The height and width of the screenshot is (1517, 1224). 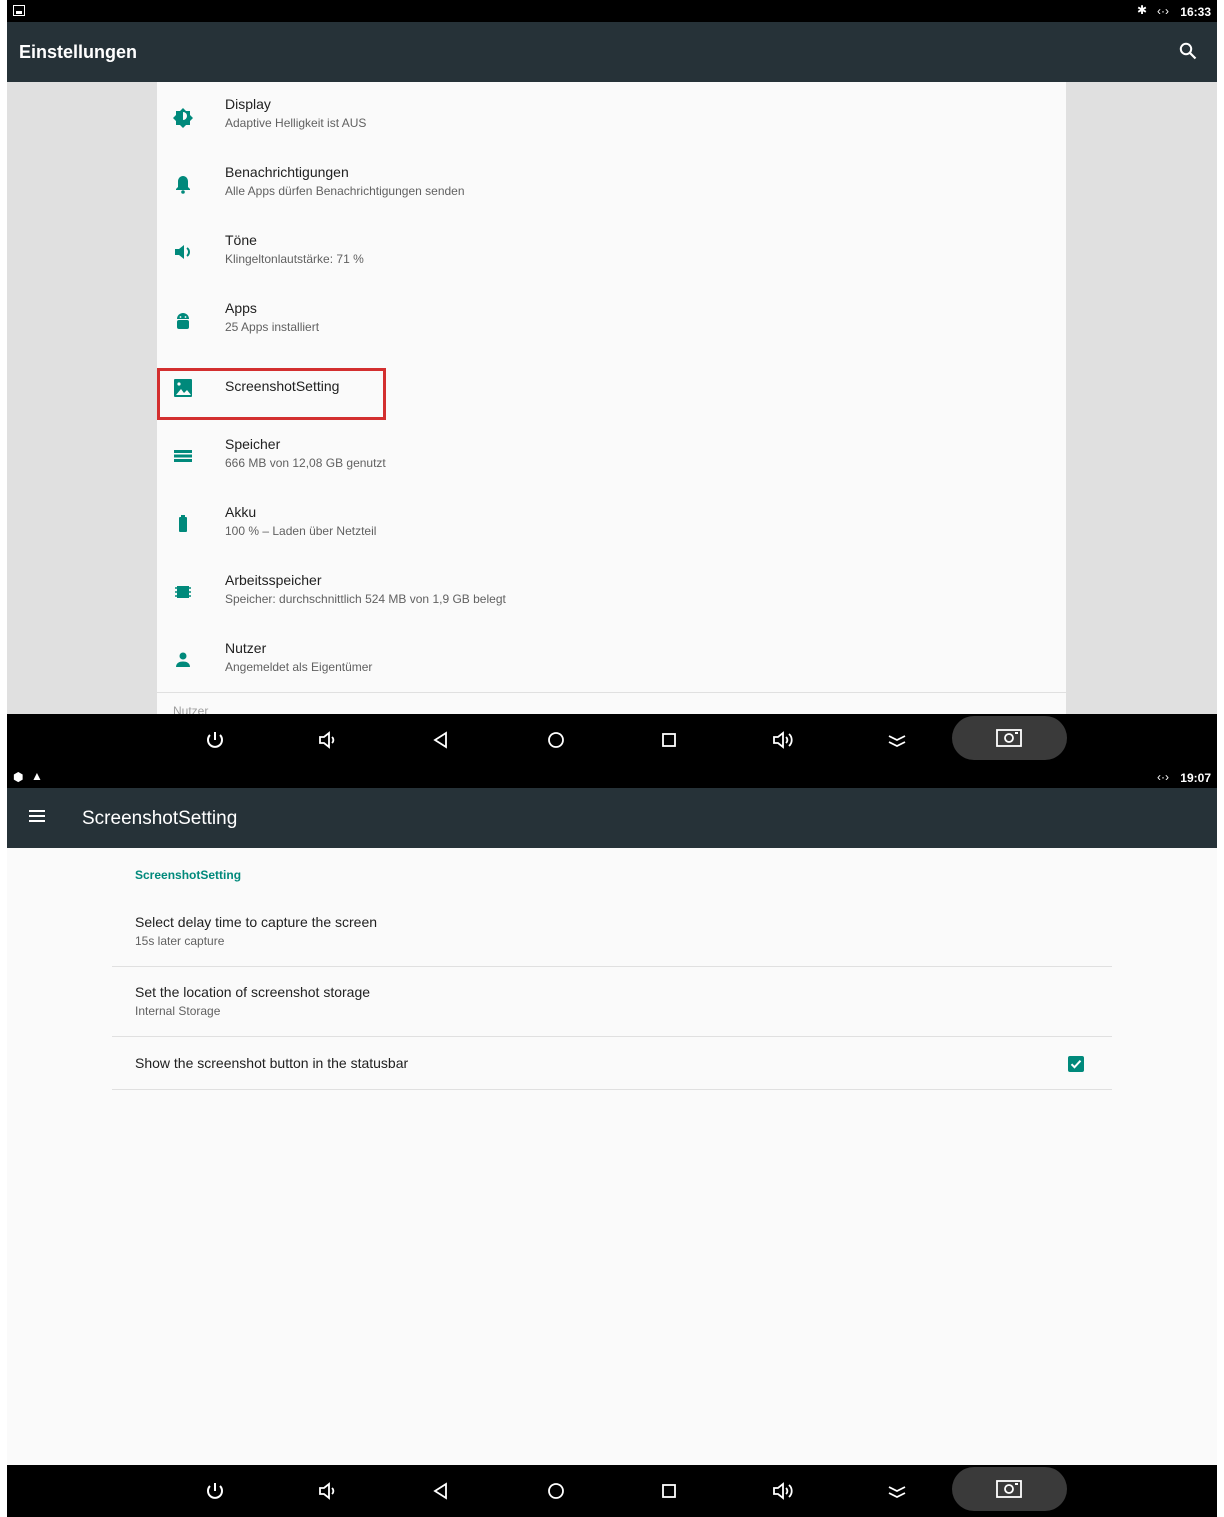 What do you see at coordinates (18, 777) in the screenshot?
I see `shield-icon: ⬢` at bounding box center [18, 777].